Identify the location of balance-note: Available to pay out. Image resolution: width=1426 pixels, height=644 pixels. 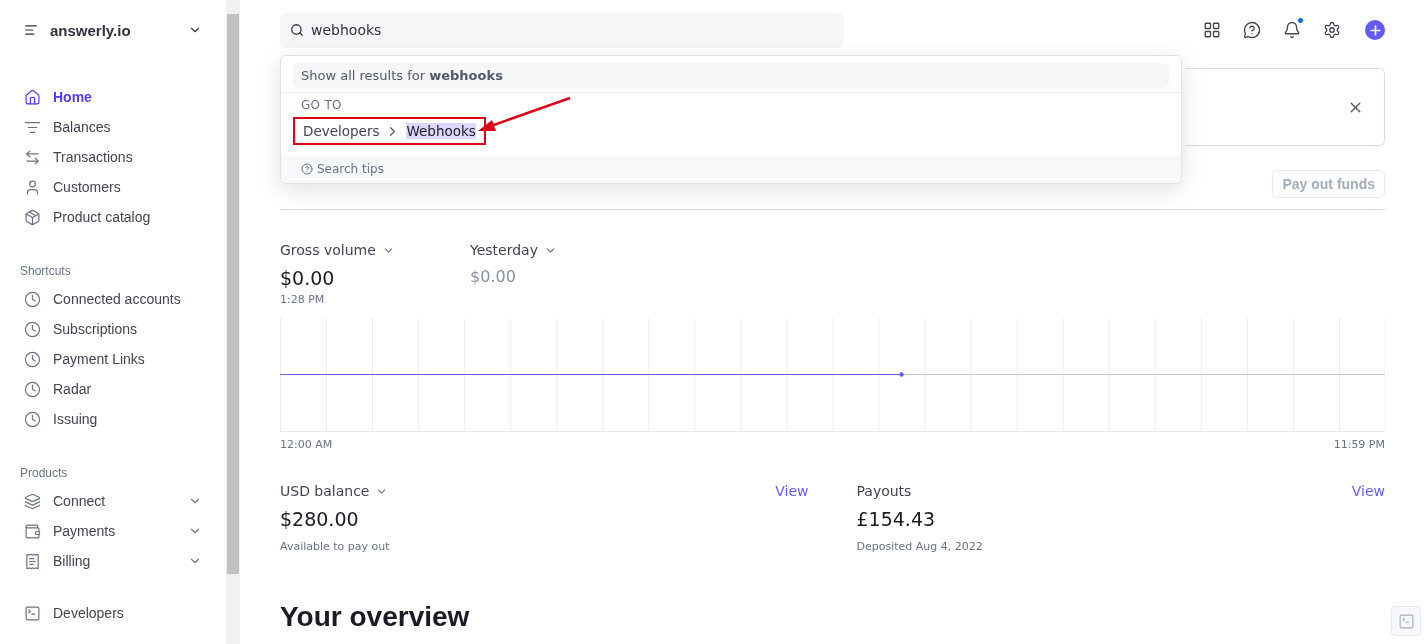
(335, 546).